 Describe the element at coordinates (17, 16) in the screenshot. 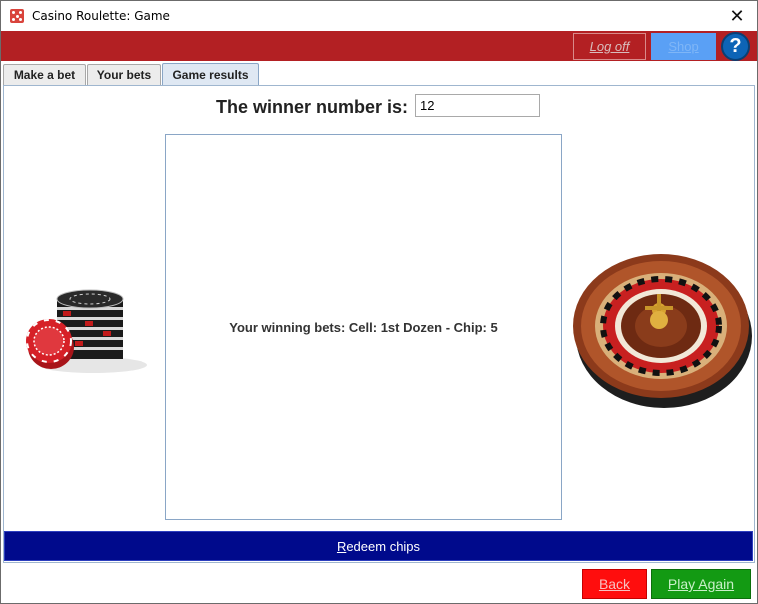

I see `dice-icon` at that location.